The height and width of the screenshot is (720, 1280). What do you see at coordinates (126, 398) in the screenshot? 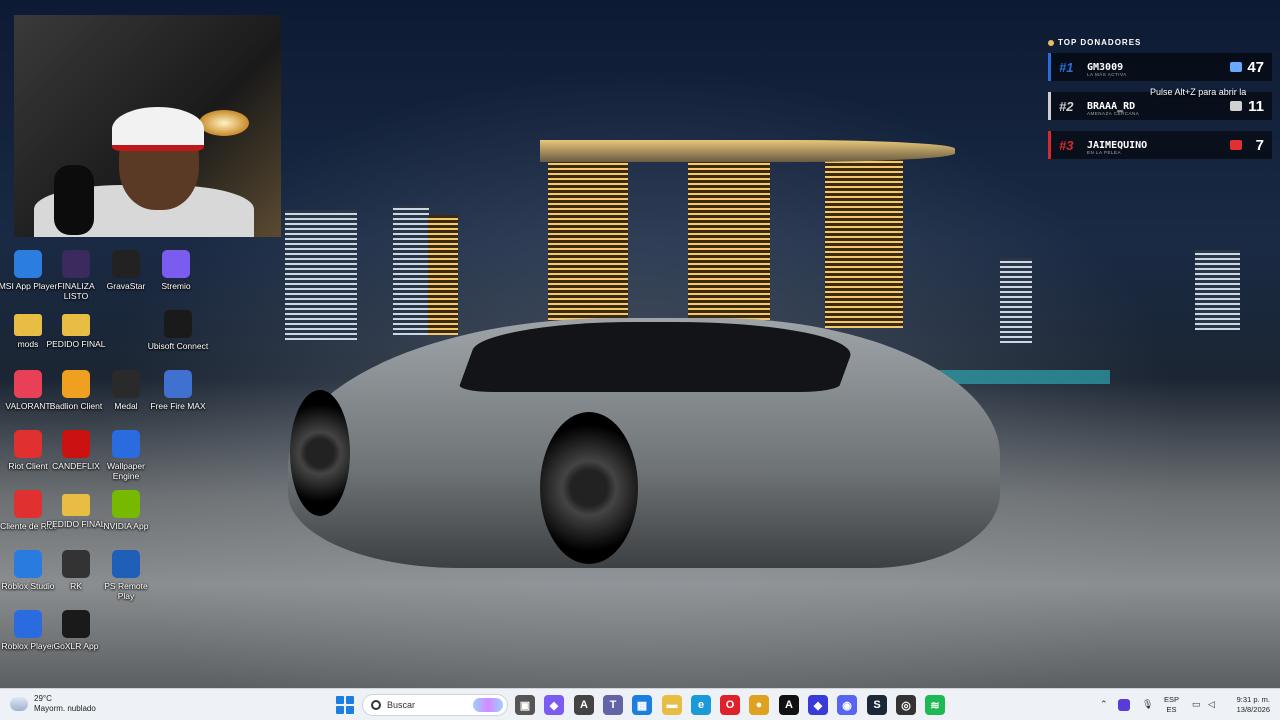
I see `desktop-icon: Medal` at bounding box center [126, 398].